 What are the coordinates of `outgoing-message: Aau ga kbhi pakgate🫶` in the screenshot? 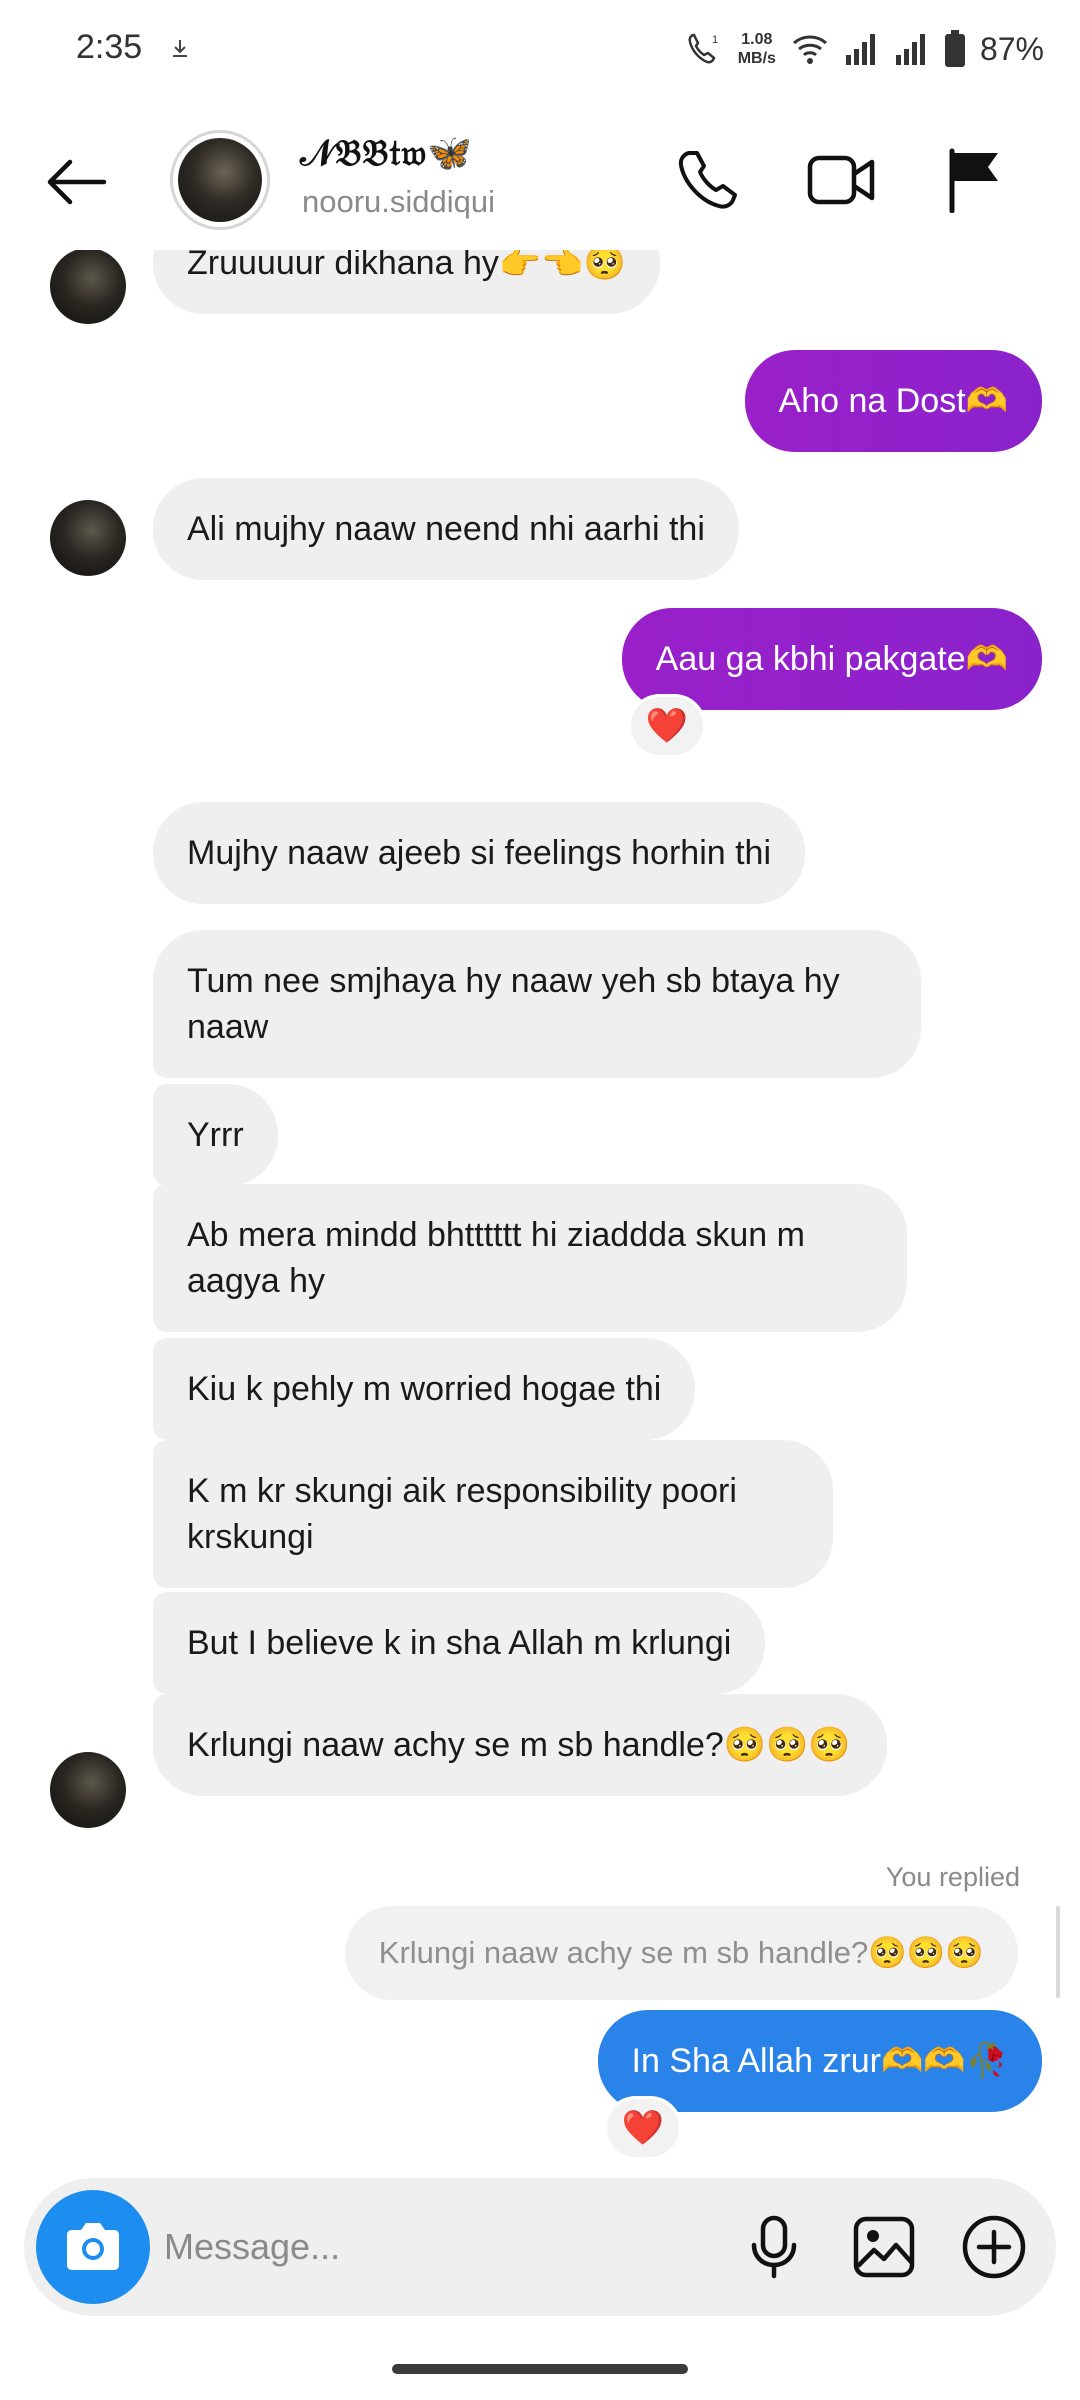 It's located at (831, 659).